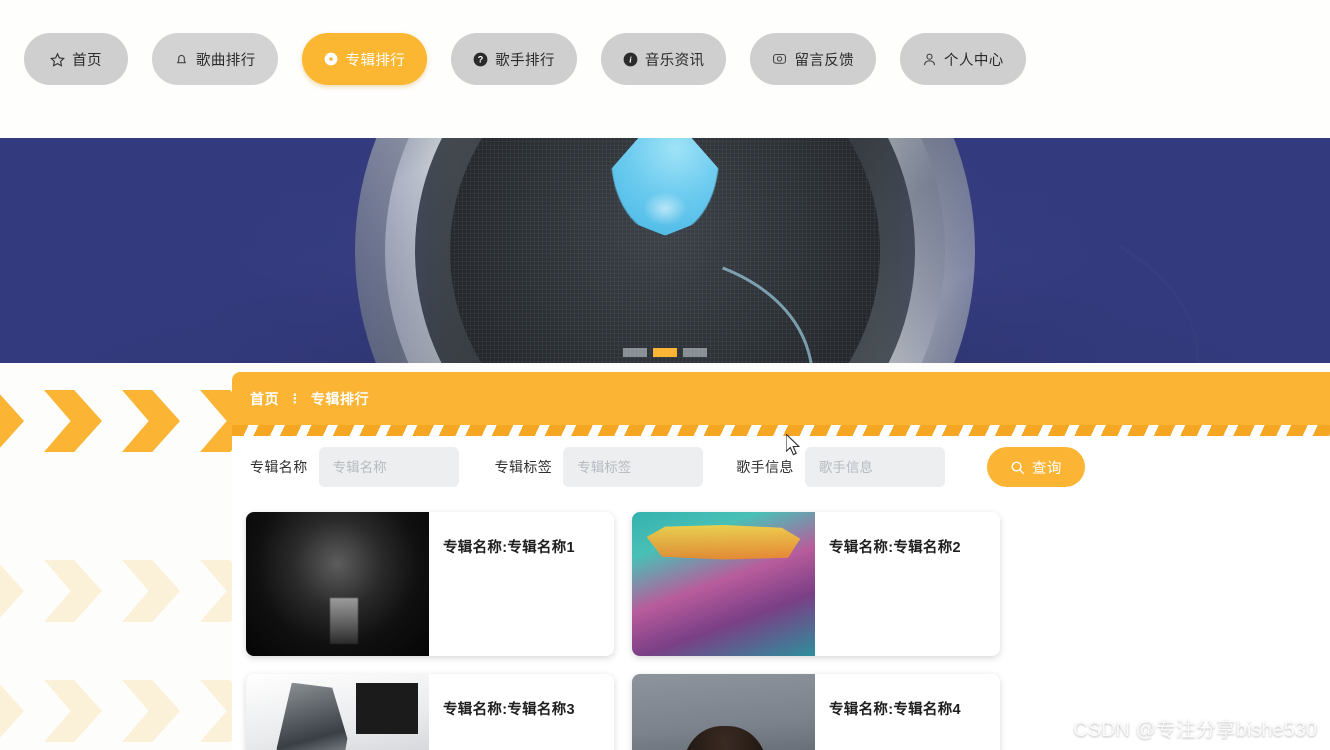  I want to click on album-card-body: 专辑名称:专辑名称4, so click(907, 712).